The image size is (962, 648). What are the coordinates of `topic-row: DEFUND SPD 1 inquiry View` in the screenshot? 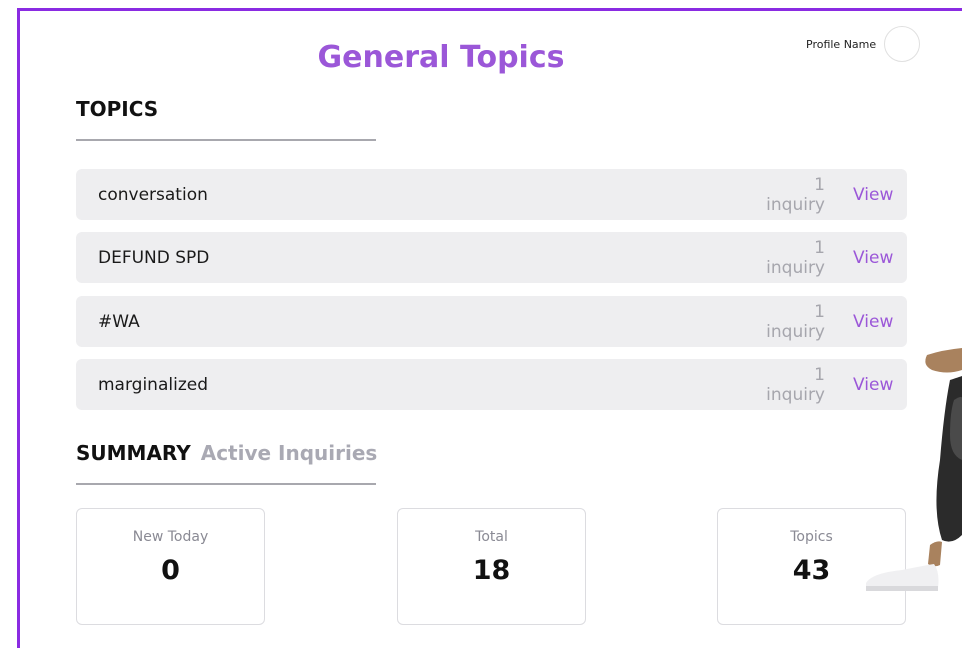 It's located at (491, 257).